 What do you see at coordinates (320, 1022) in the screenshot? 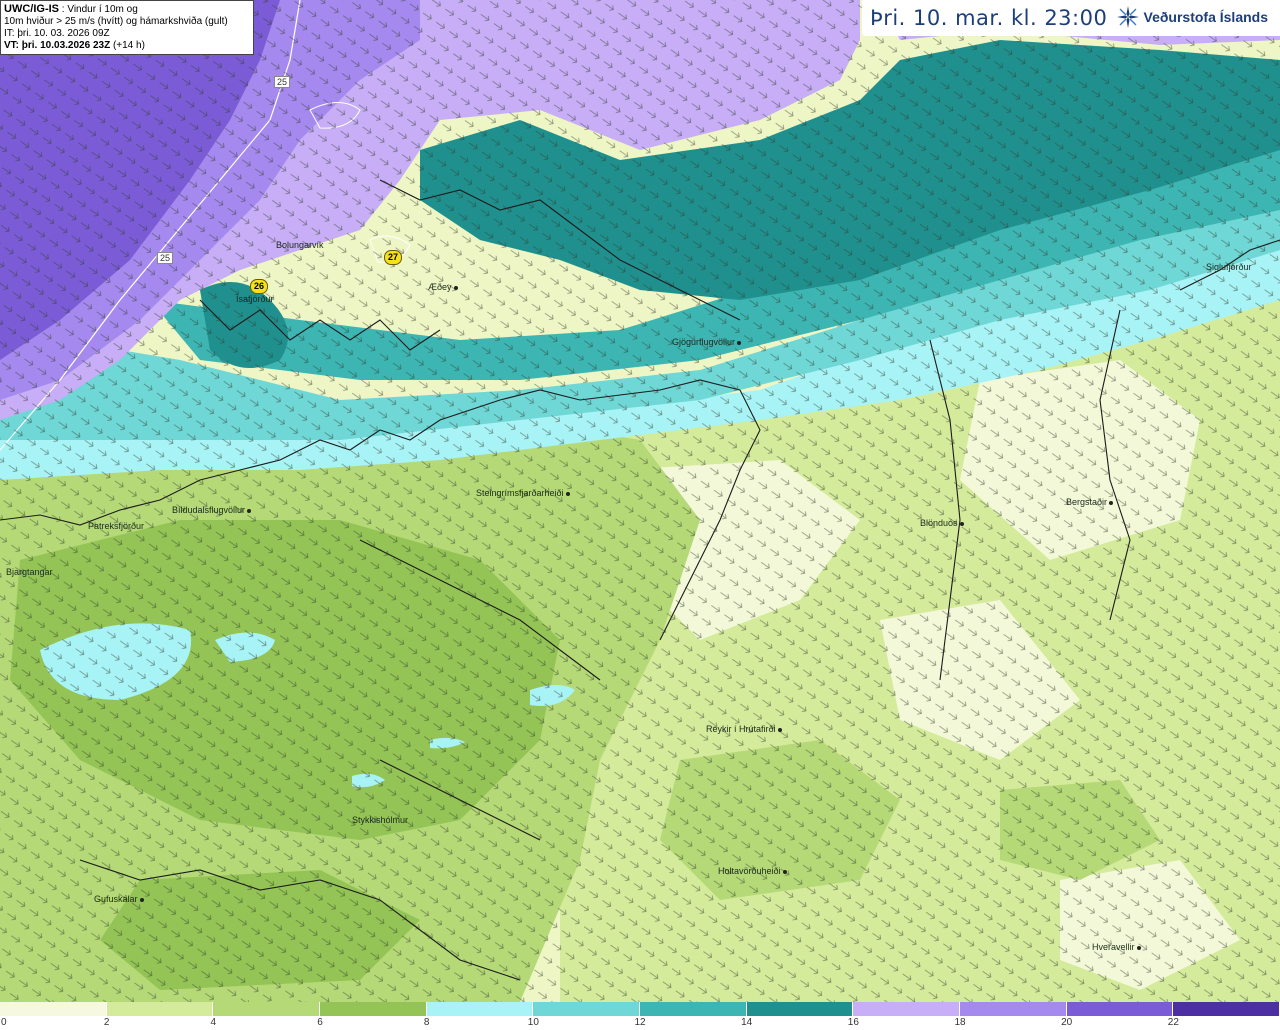
I see `legend-tick-label: 6` at bounding box center [320, 1022].